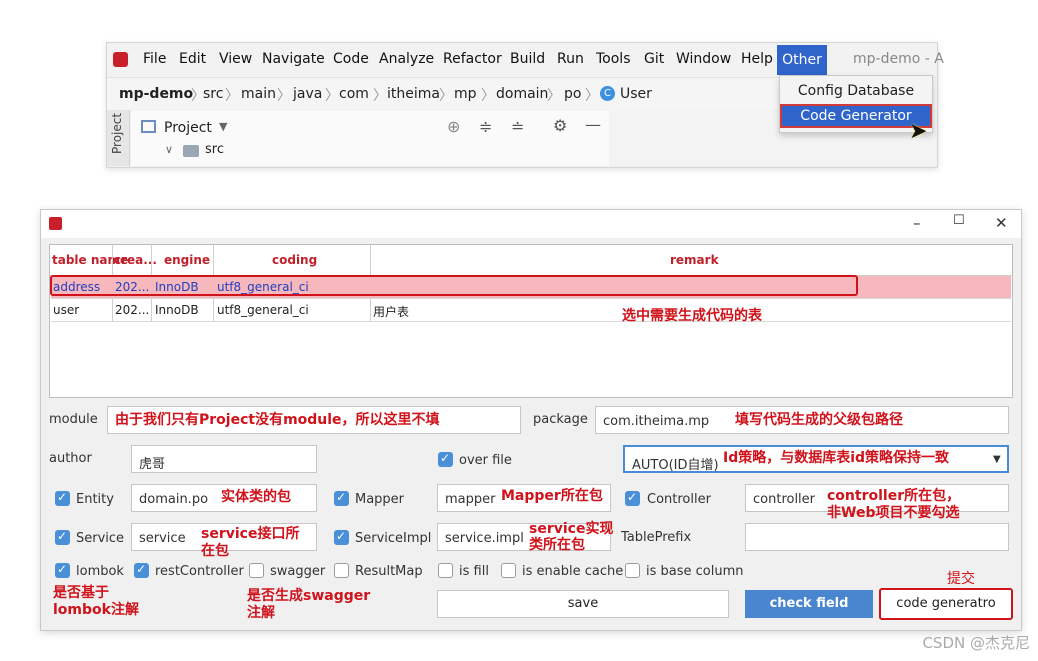 The image size is (1038, 661). I want to click on table-annotation: 选中需要生成代码的表, so click(692, 316).